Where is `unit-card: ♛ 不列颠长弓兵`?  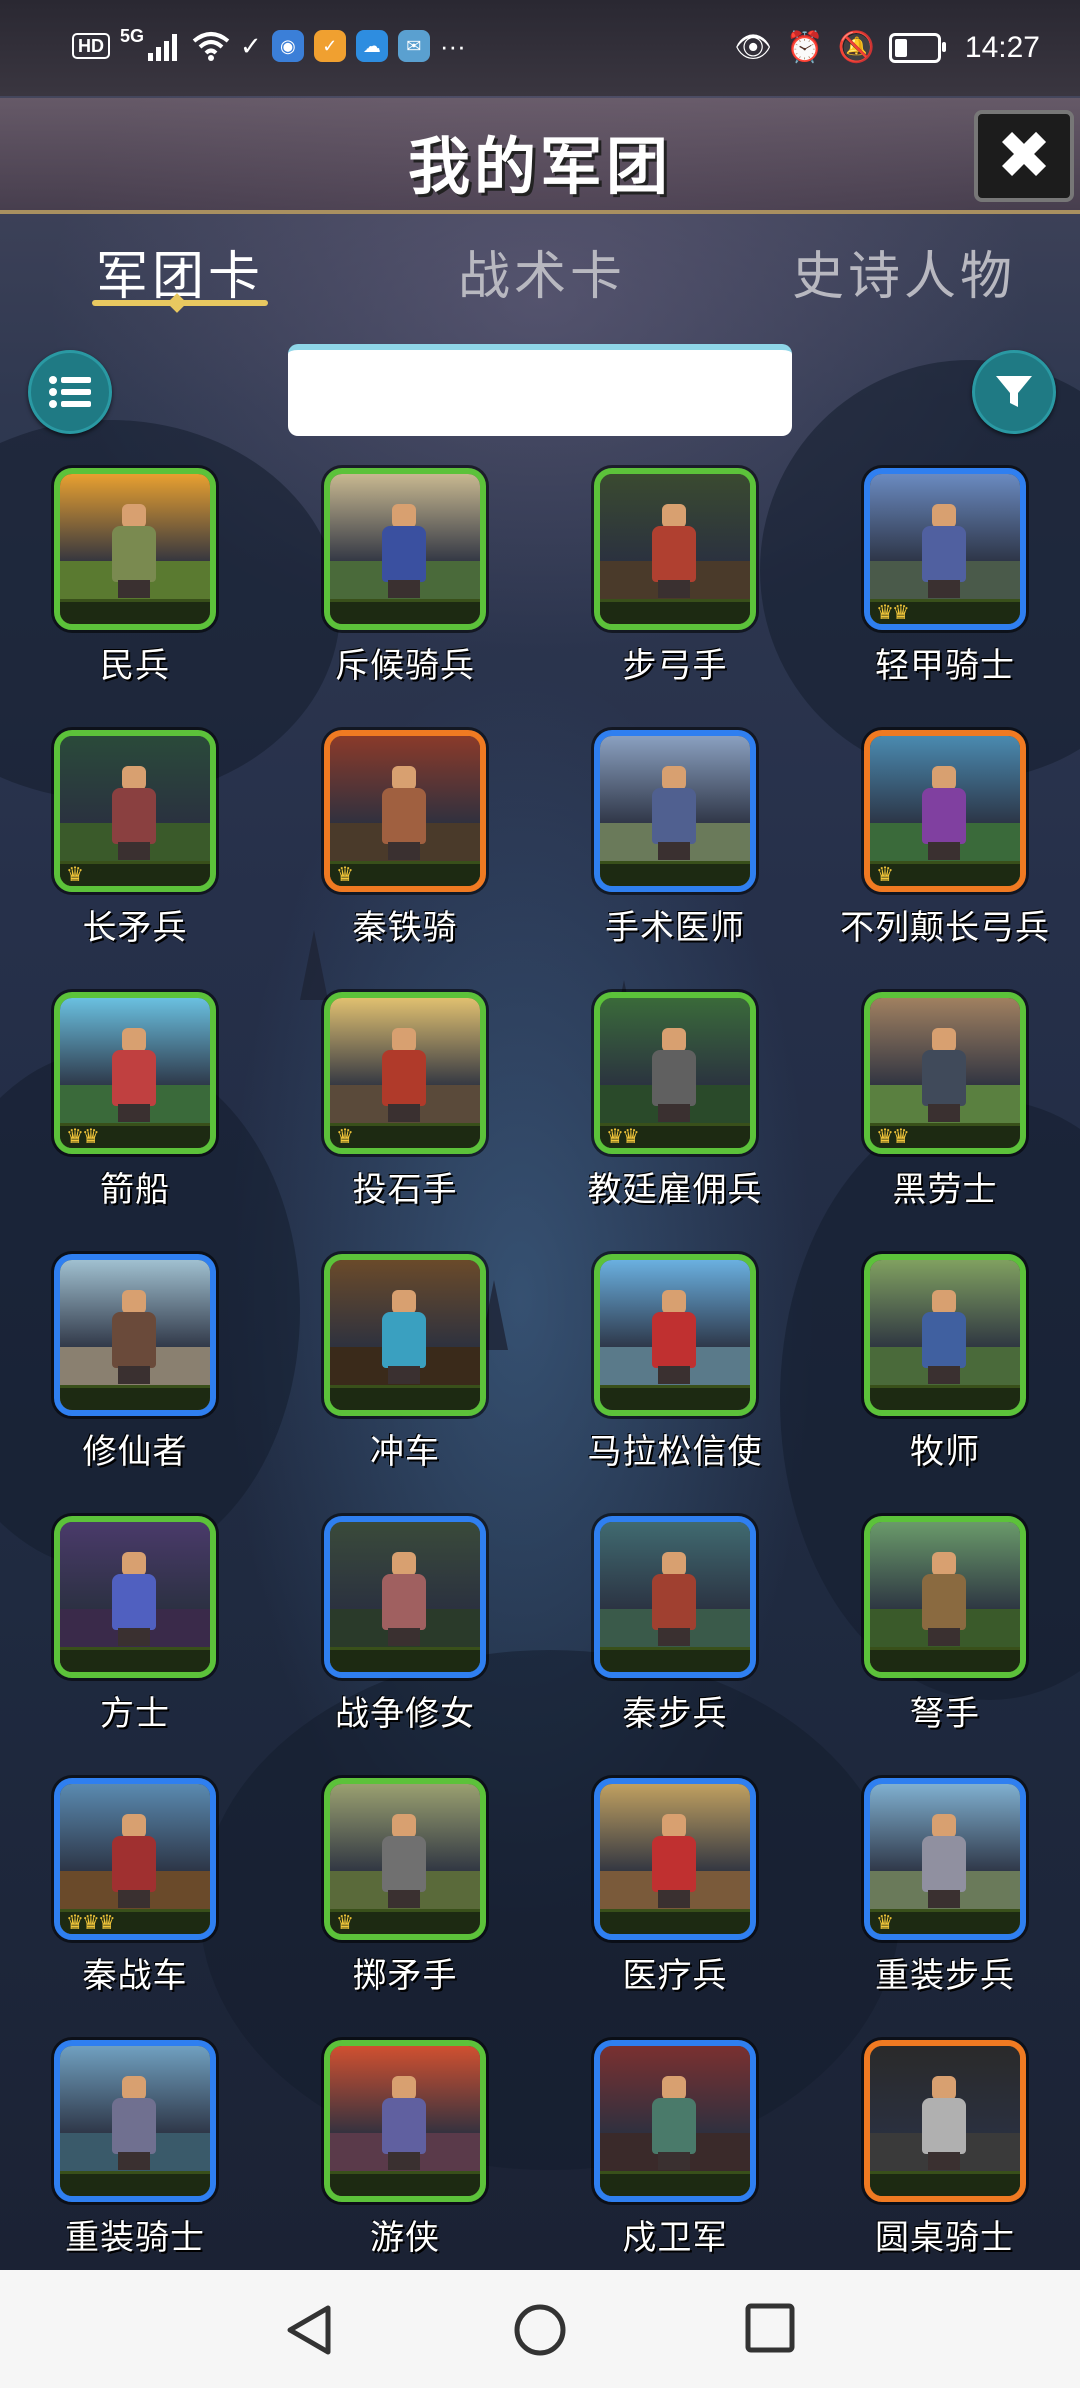
unit-card: ♛ 不列颠长弓兵 is located at coordinates (945, 861).